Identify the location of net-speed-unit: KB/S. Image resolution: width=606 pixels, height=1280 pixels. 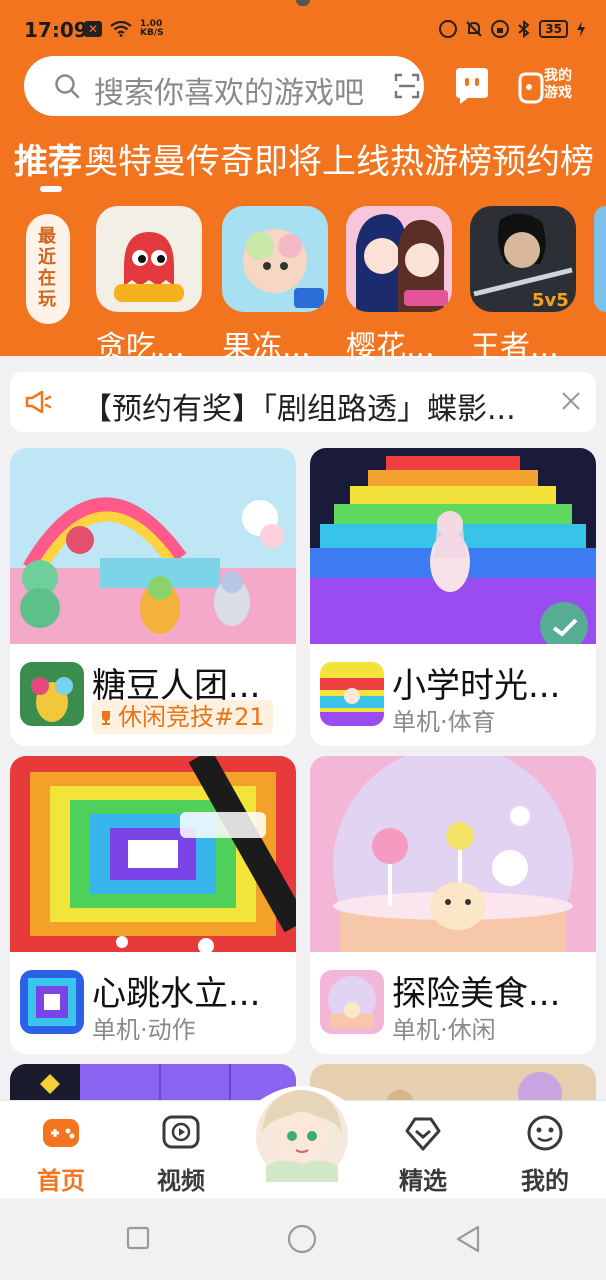
(152, 33).